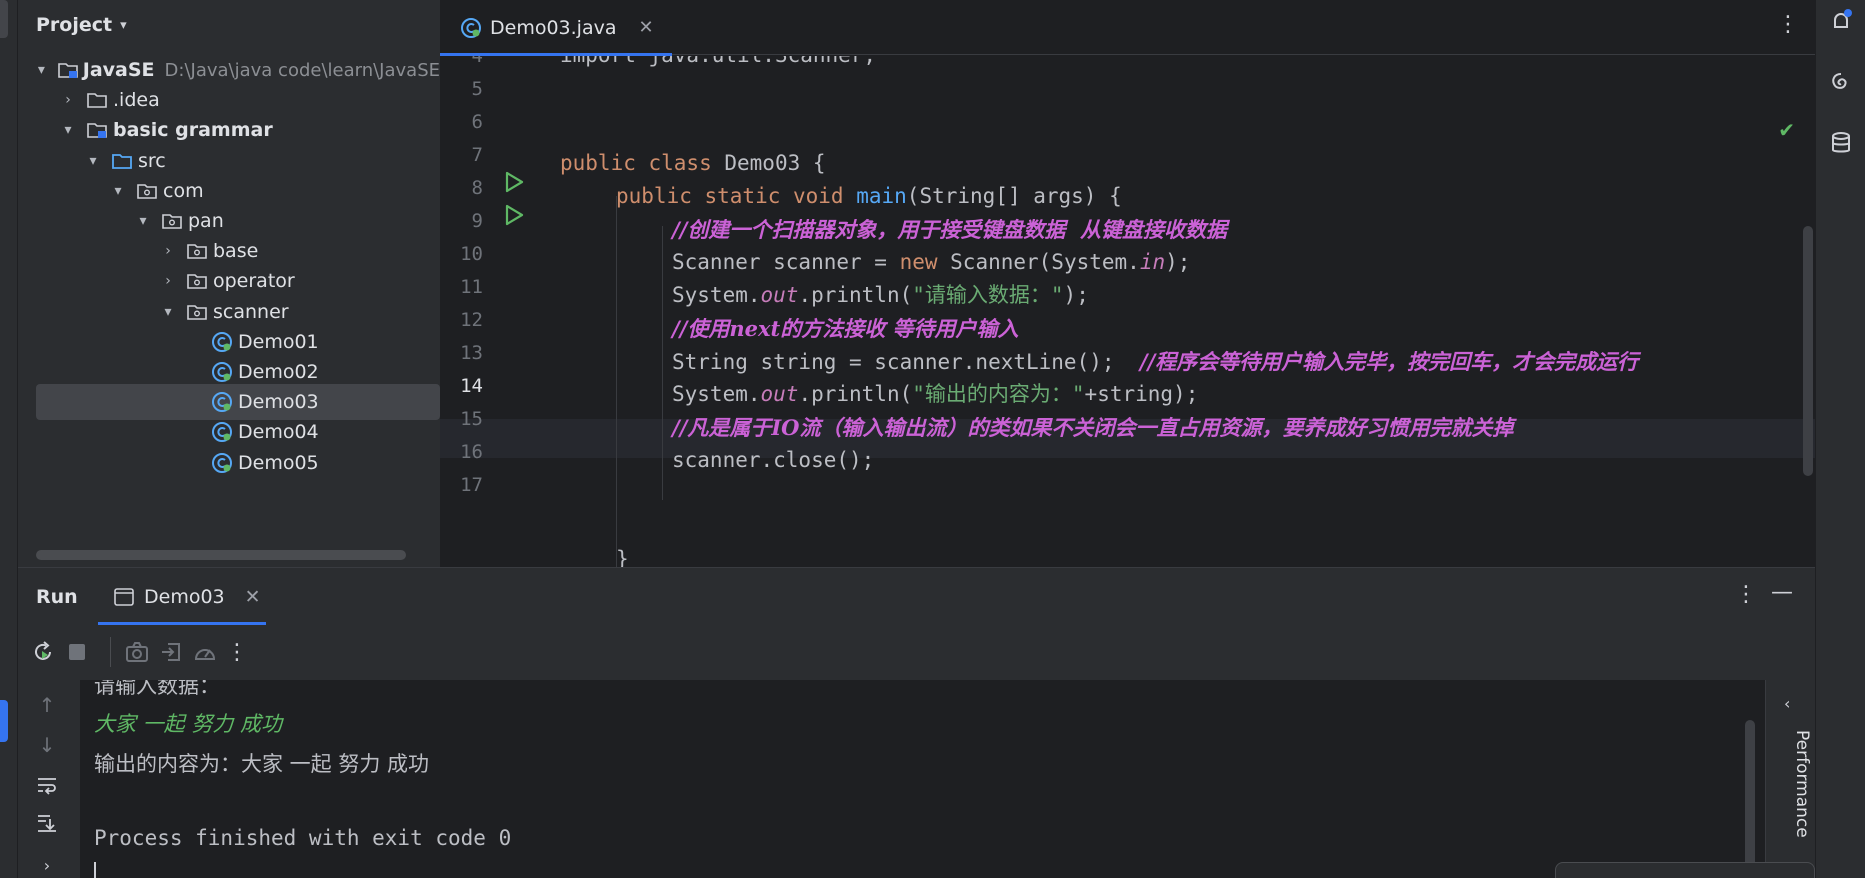 This screenshot has height=878, width=1865. I want to click on code-function: main, so click(881, 196).